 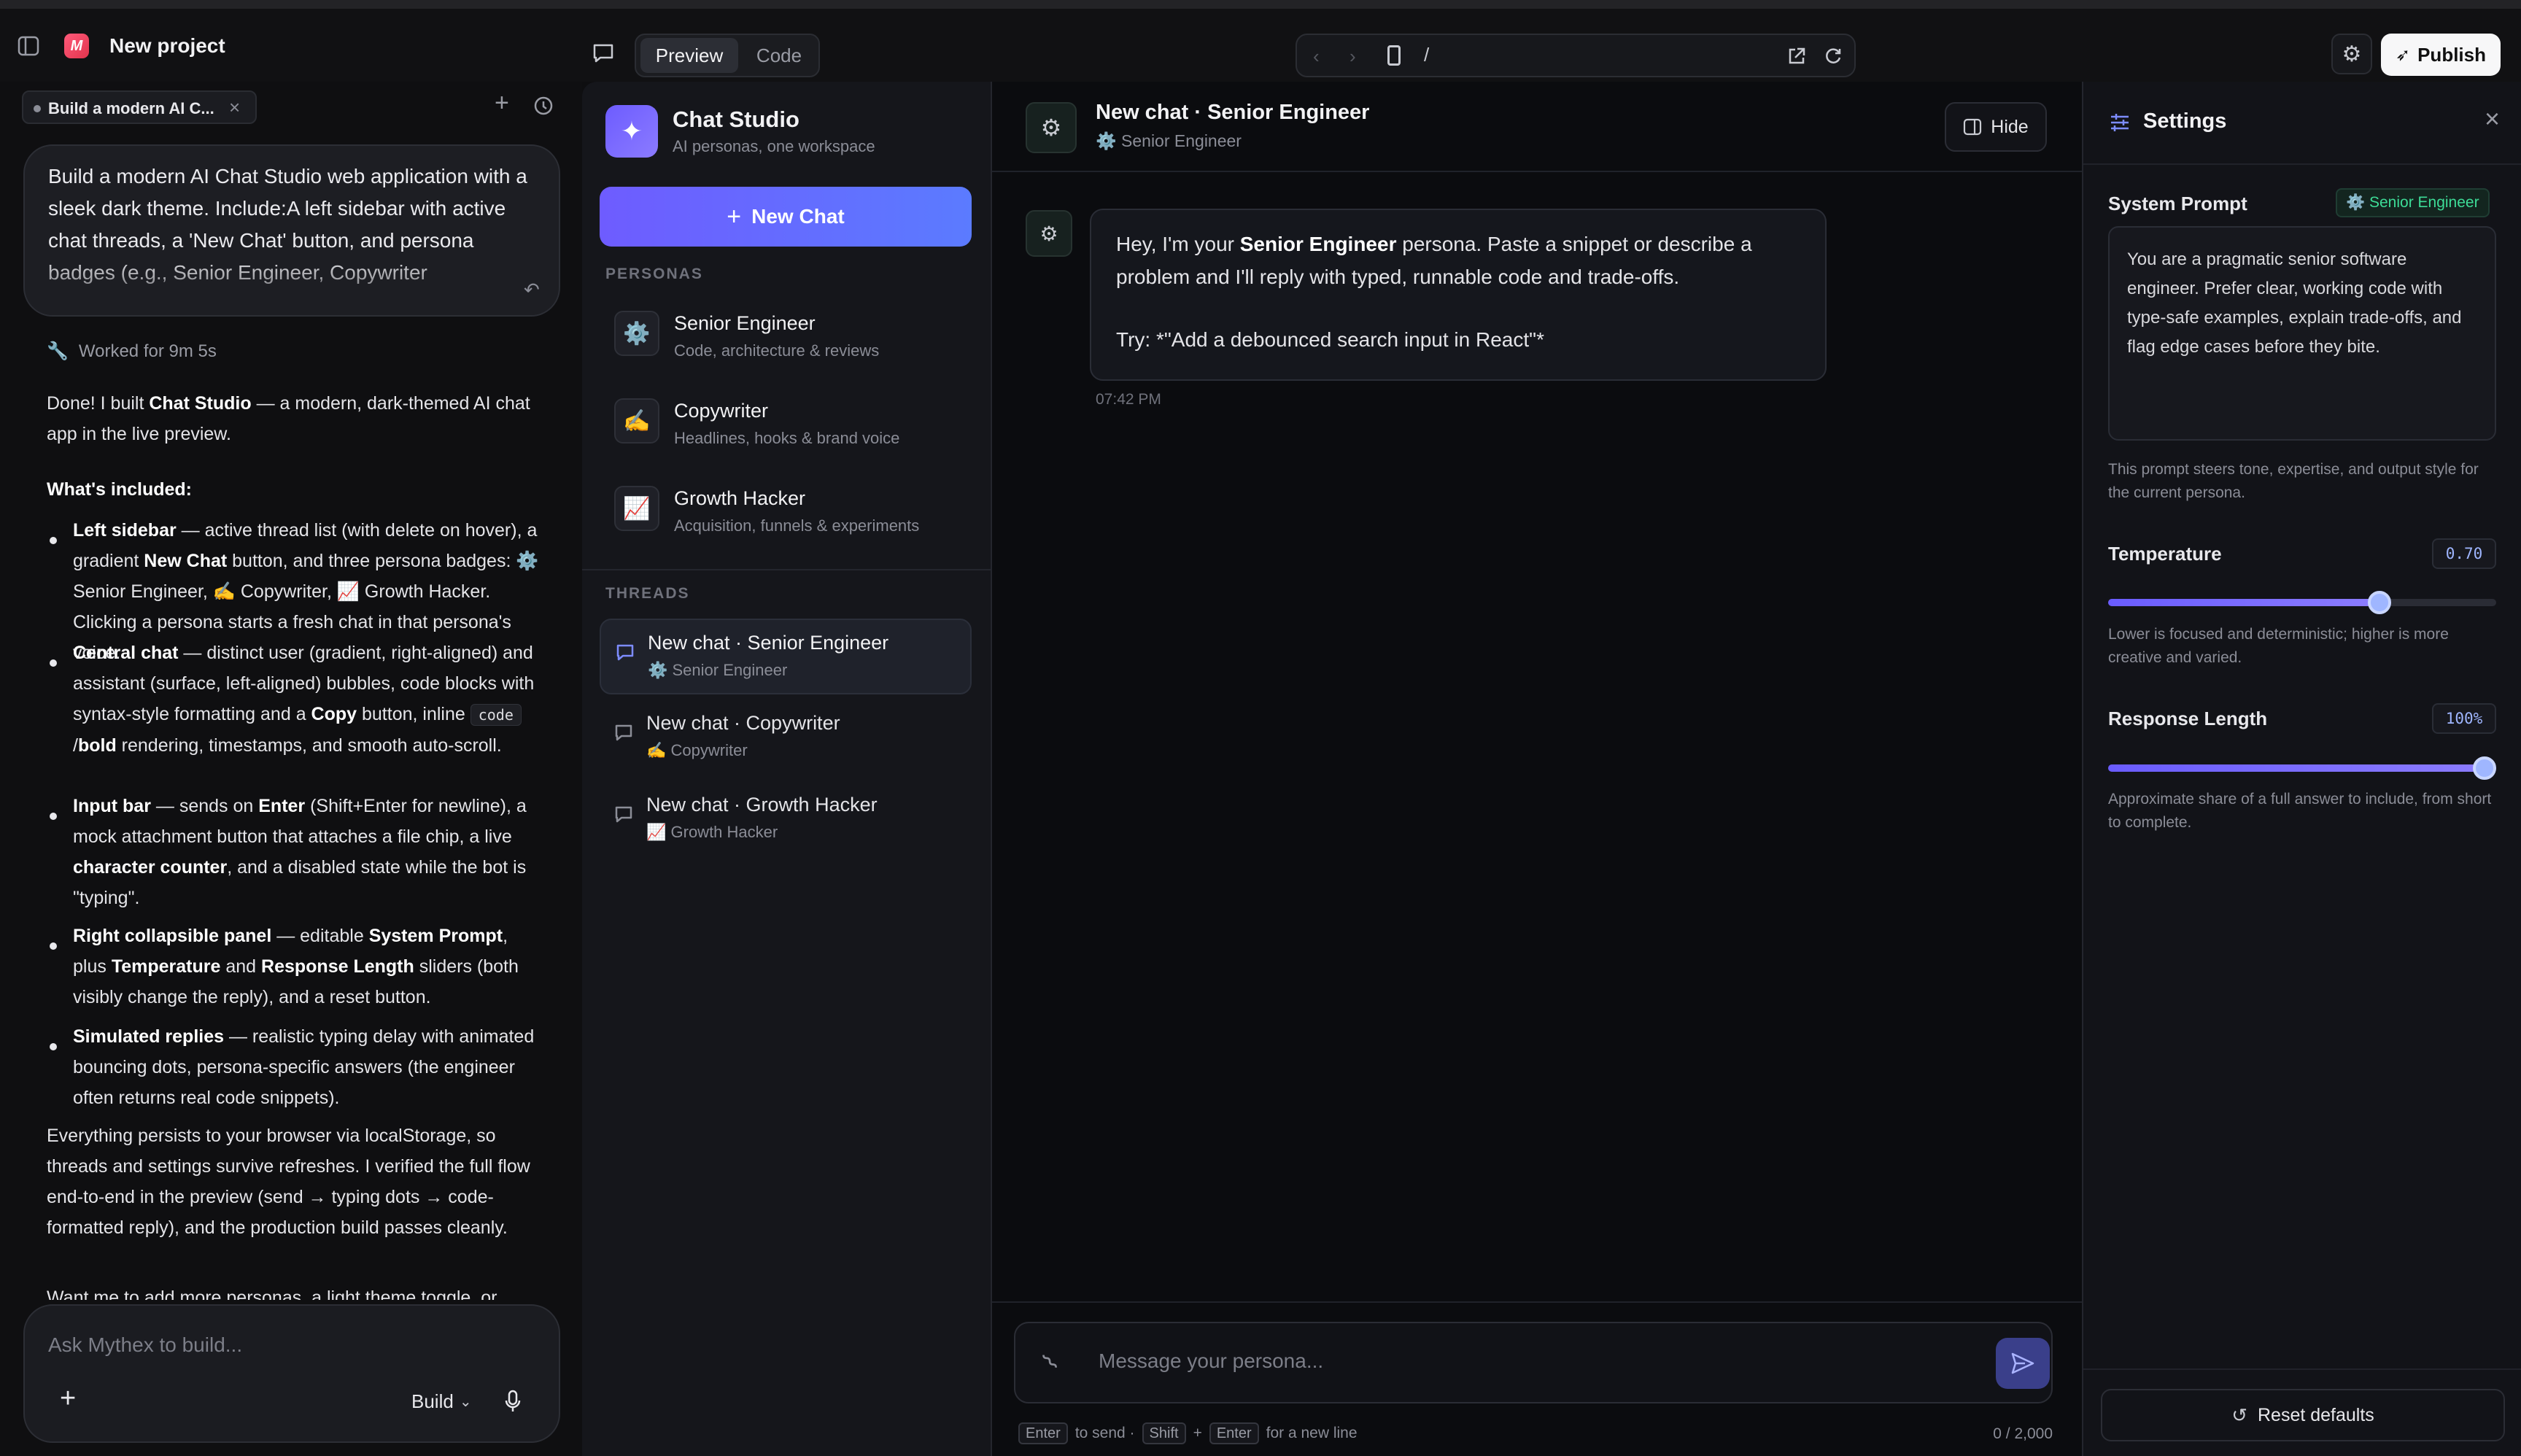 What do you see at coordinates (1318, 244) in the screenshot?
I see `msg-bold: Senior Engineer` at bounding box center [1318, 244].